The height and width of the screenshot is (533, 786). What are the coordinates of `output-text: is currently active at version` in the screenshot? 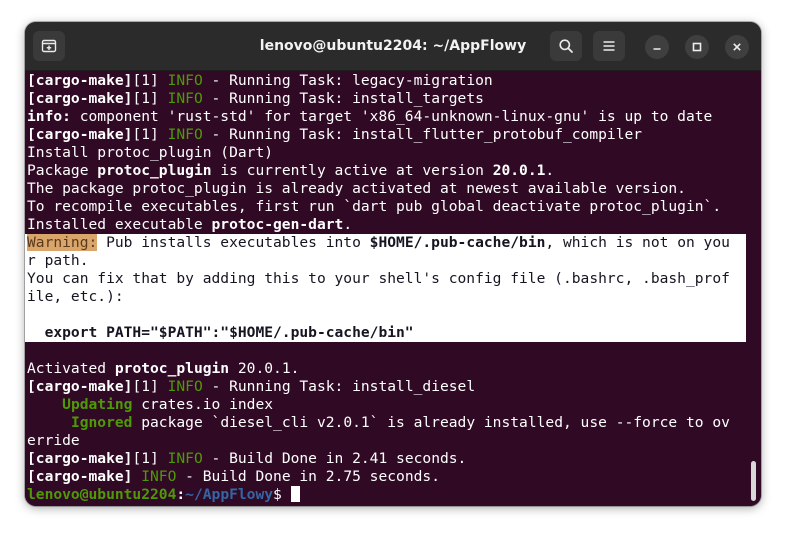 It's located at (352, 170).